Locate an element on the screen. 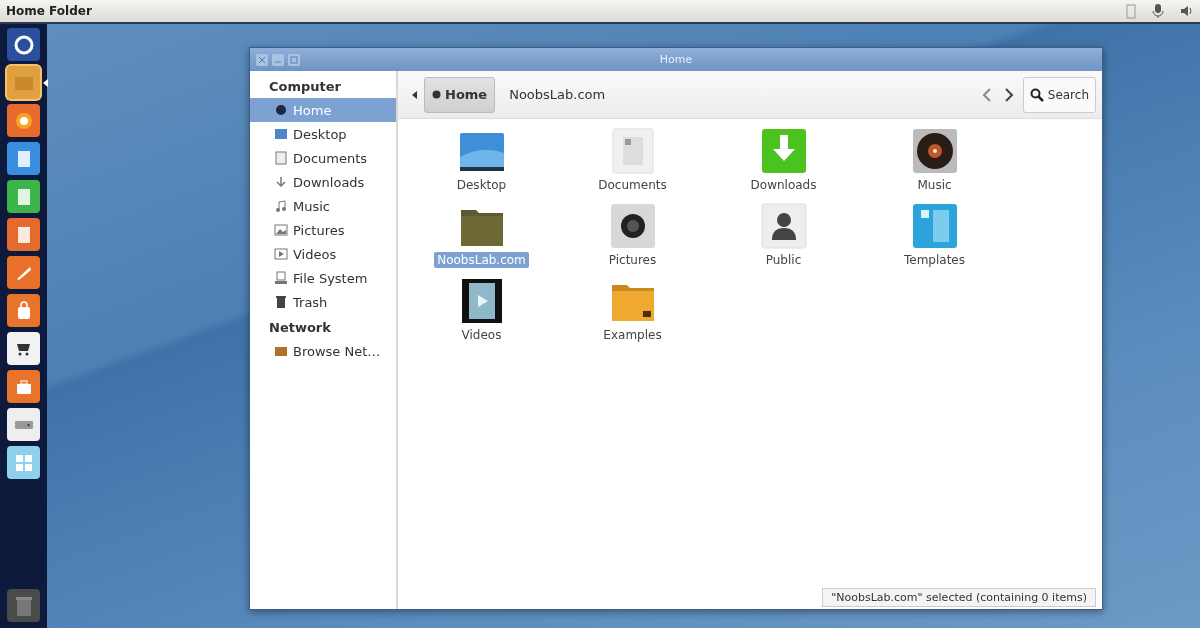 The width and height of the screenshot is (1200, 628). sidebar-item: Documents is located at coordinates (323, 158).